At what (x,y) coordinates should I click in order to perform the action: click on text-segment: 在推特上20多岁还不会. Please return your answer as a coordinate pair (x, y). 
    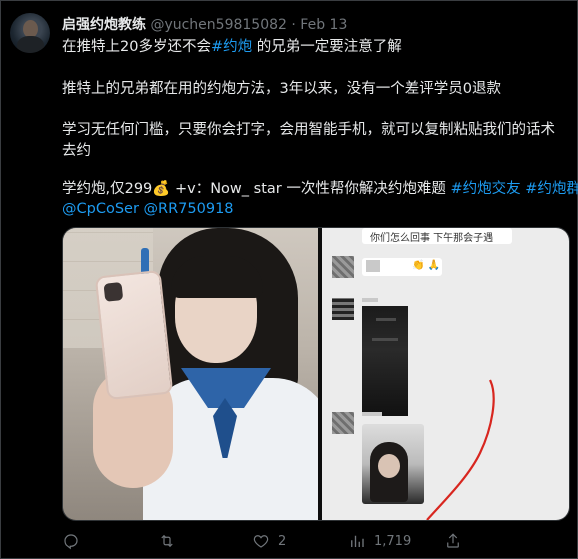
    Looking at the image, I should click on (136, 47).